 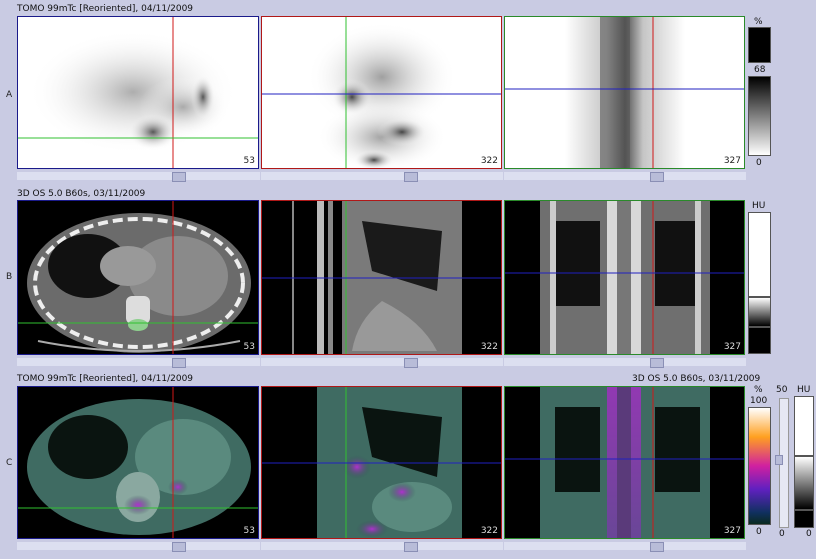 What do you see at coordinates (759, 466) in the screenshot?
I see `scale-c-color-gradient` at bounding box center [759, 466].